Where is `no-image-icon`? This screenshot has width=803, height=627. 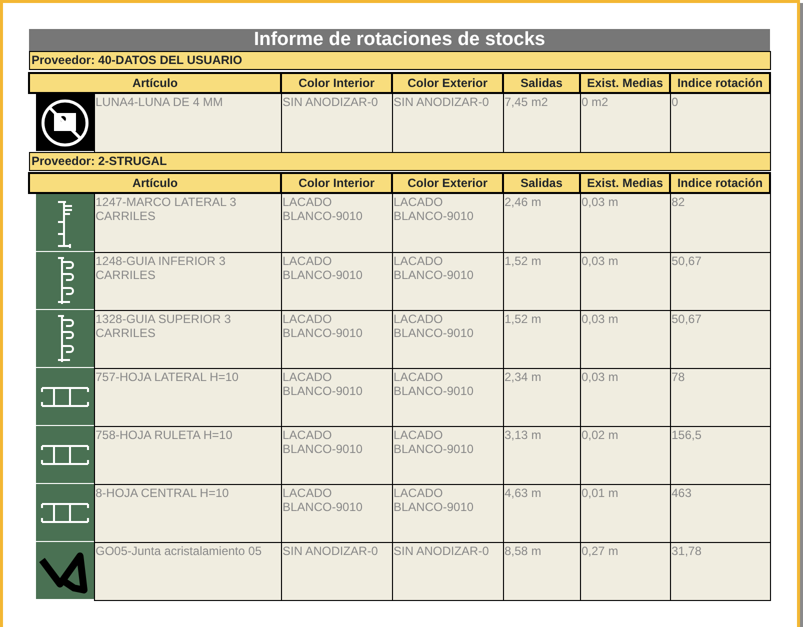
no-image-icon is located at coordinates (65, 122).